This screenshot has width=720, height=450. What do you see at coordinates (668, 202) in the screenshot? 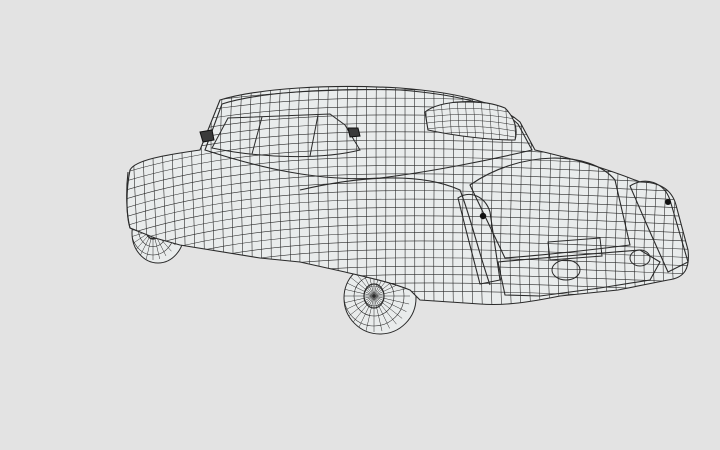
I see `right-tail-light` at bounding box center [668, 202].